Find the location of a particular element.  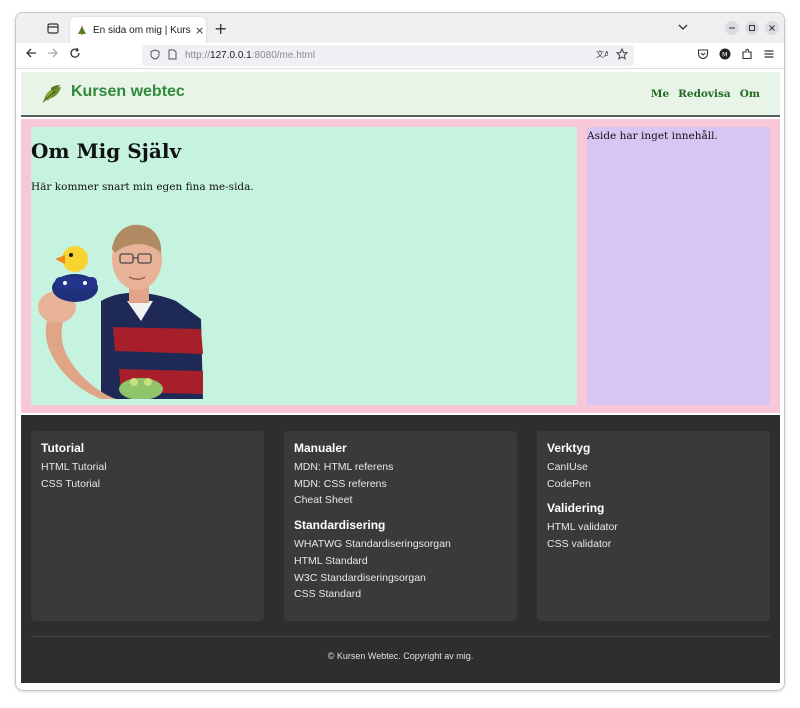

chevron-down-icon is located at coordinates (683, 27).